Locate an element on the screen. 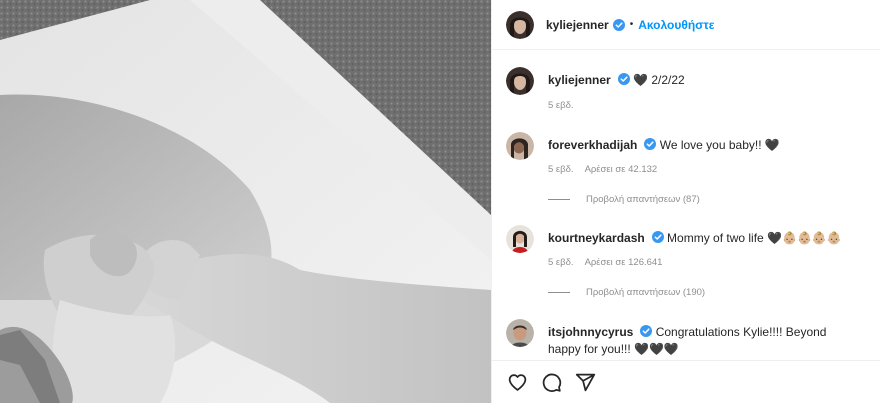 The image size is (880, 403). share-button is located at coordinates (585, 382).